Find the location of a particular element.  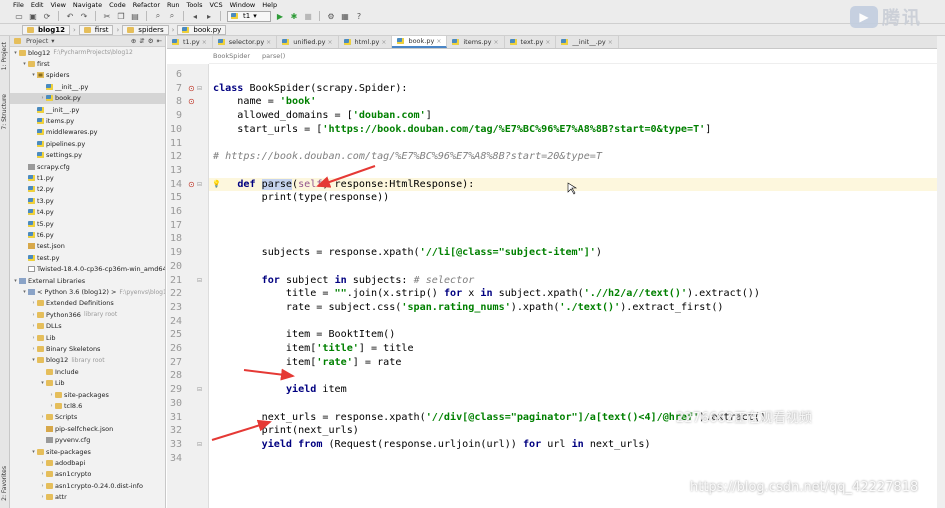

hide-icon: ⇤ is located at coordinates (159, 41).